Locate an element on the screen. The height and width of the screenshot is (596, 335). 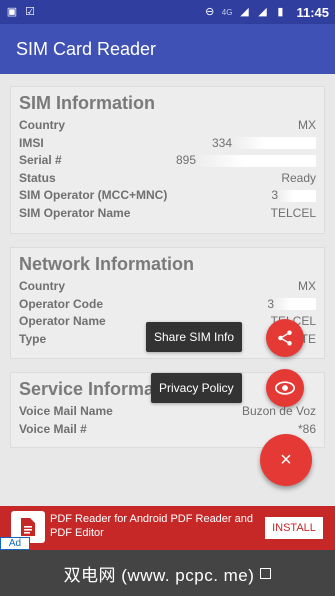
checkbox-icon: ☑ is located at coordinates (30, 12).